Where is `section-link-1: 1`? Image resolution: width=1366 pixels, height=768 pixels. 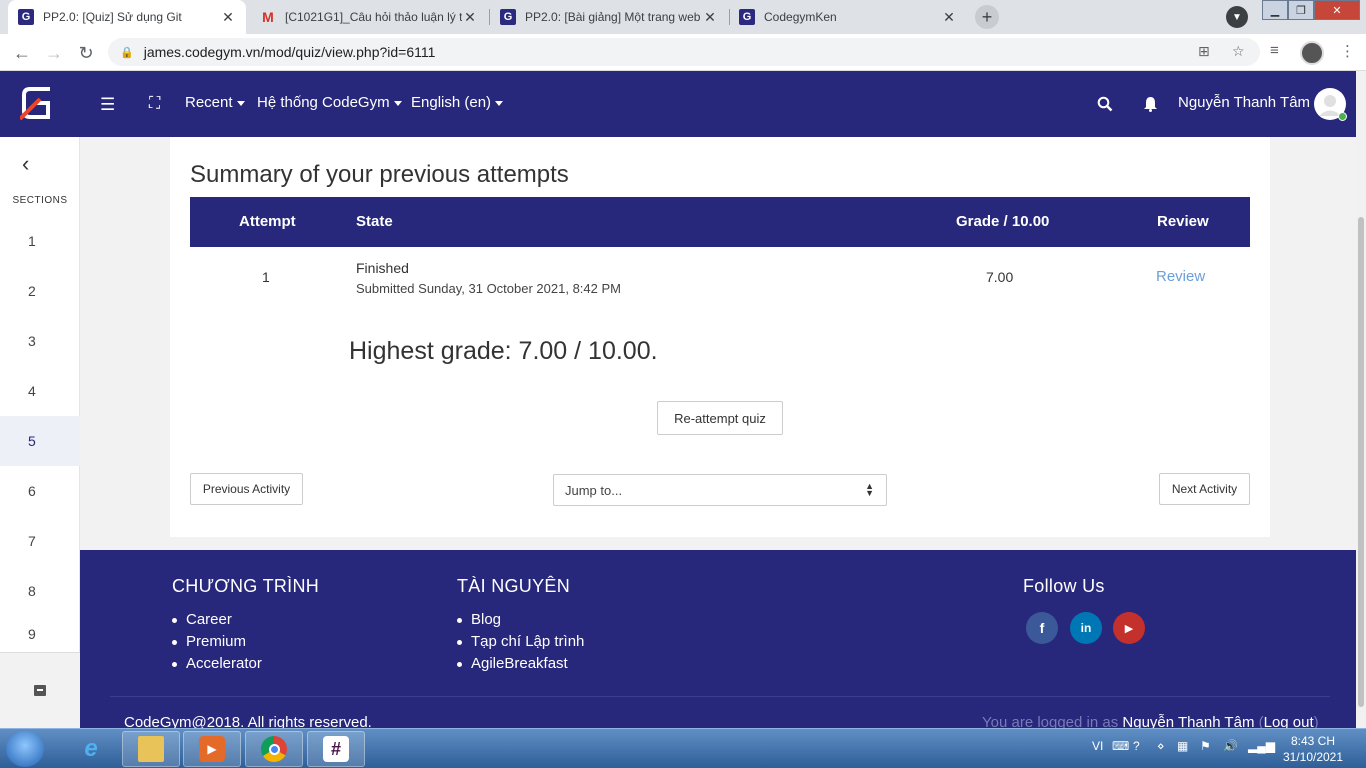 section-link-1: 1 is located at coordinates (40, 241).